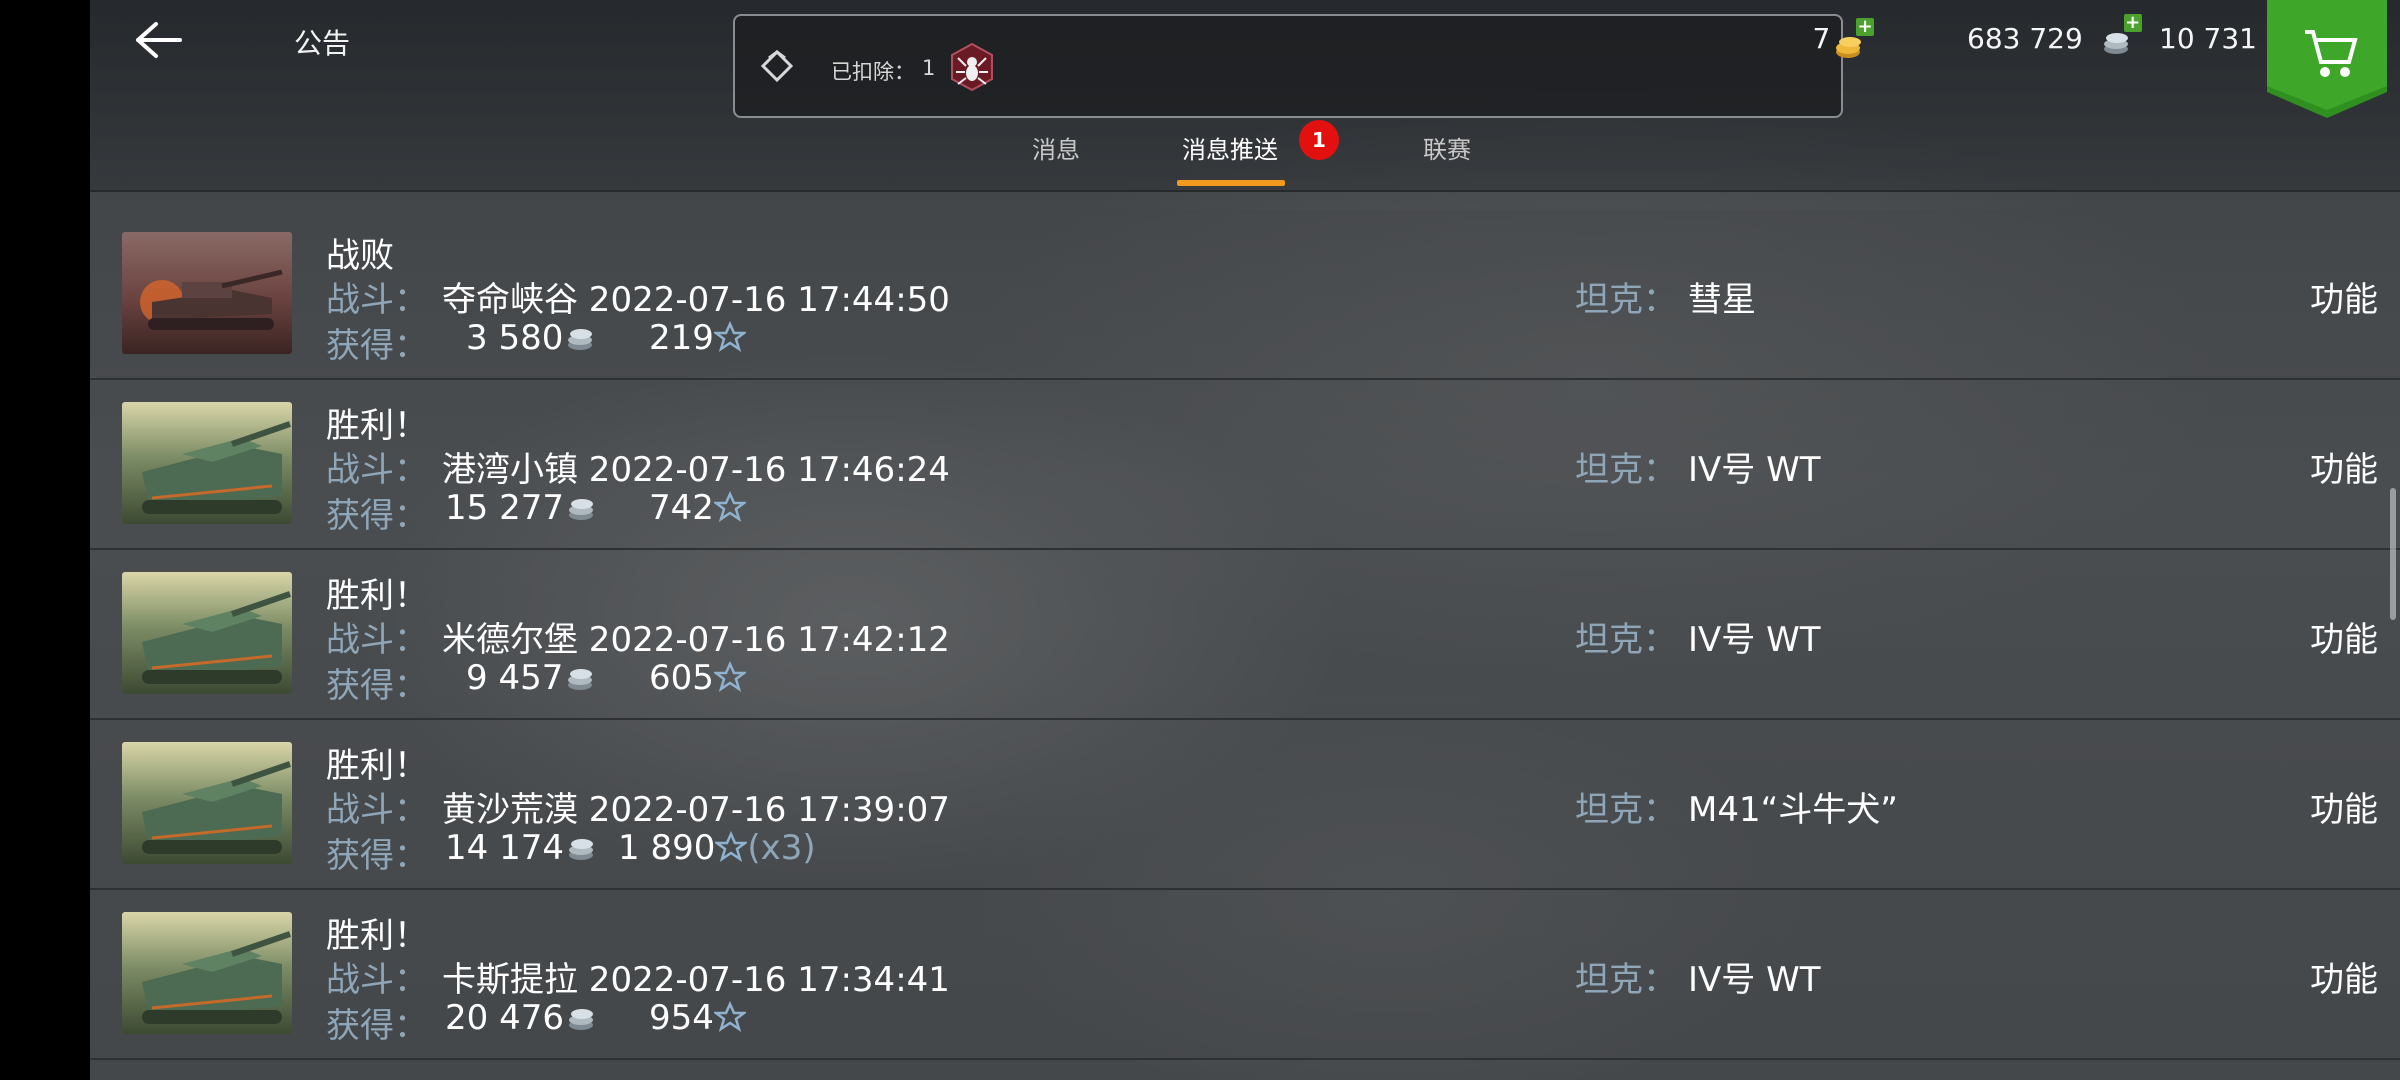  What do you see at coordinates (515, 338) in the screenshot?
I see `credits-value: 3 580` at bounding box center [515, 338].